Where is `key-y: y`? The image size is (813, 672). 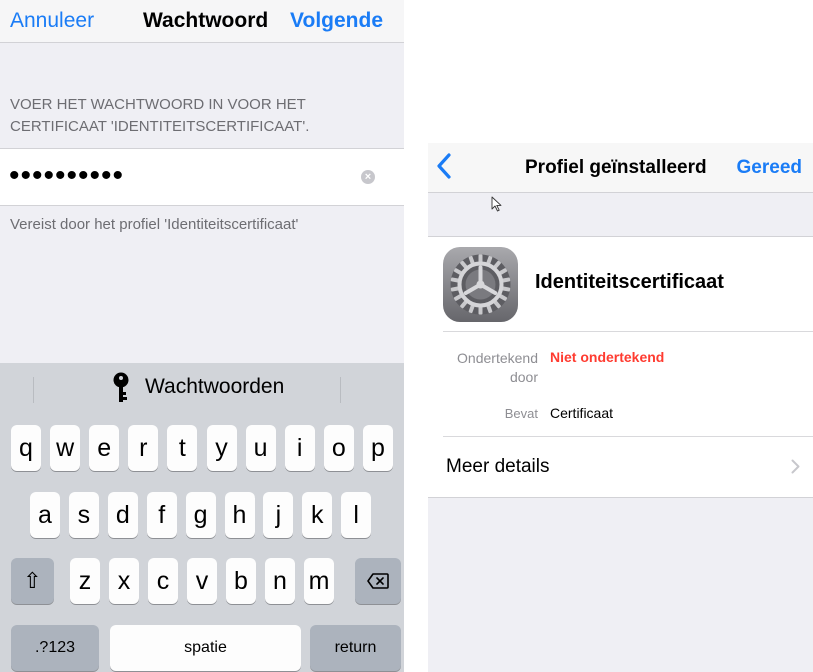 key-y: y is located at coordinates (221, 448).